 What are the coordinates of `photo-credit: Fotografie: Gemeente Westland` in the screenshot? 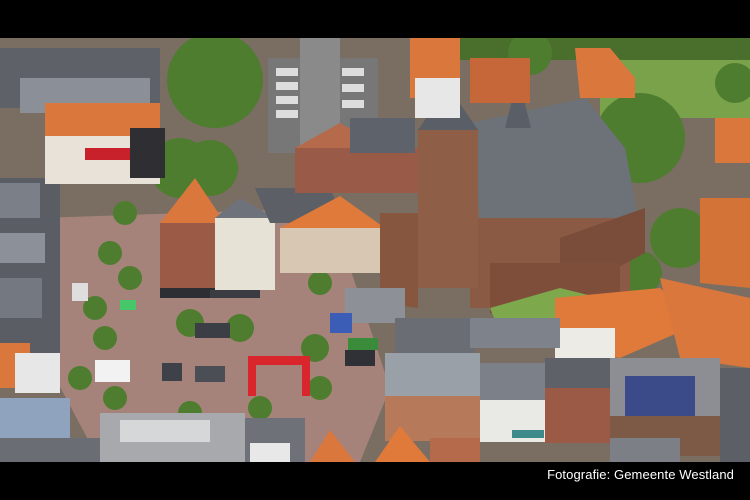 It's located at (640, 474).